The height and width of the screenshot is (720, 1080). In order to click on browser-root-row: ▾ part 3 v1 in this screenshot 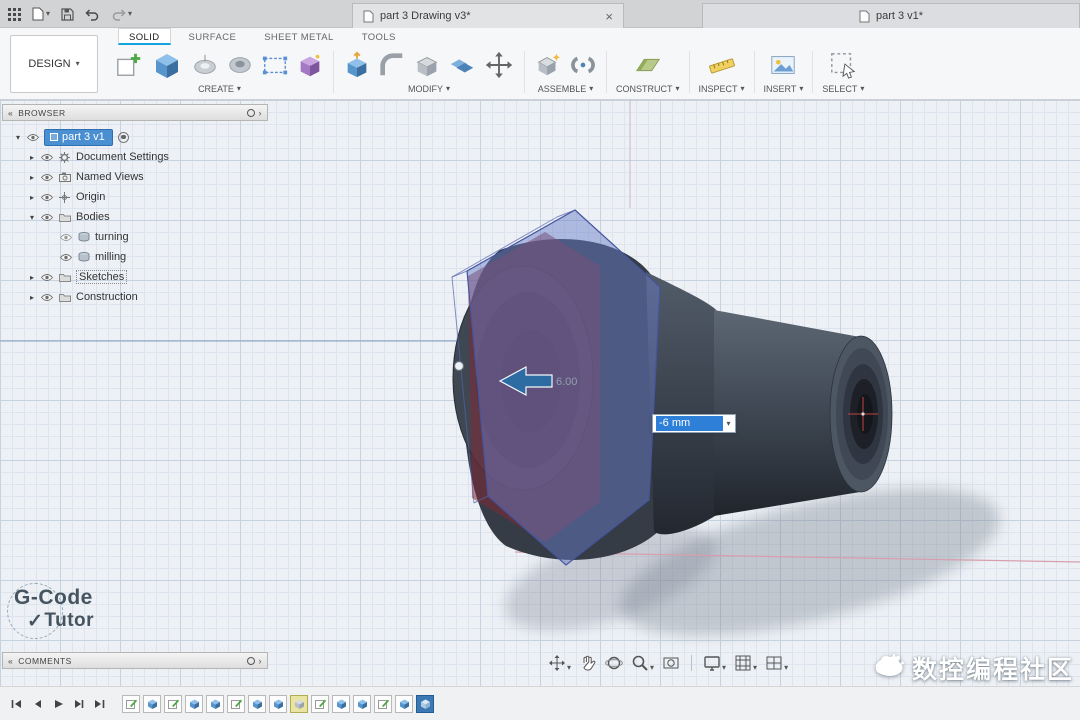, I will do `click(135, 137)`.